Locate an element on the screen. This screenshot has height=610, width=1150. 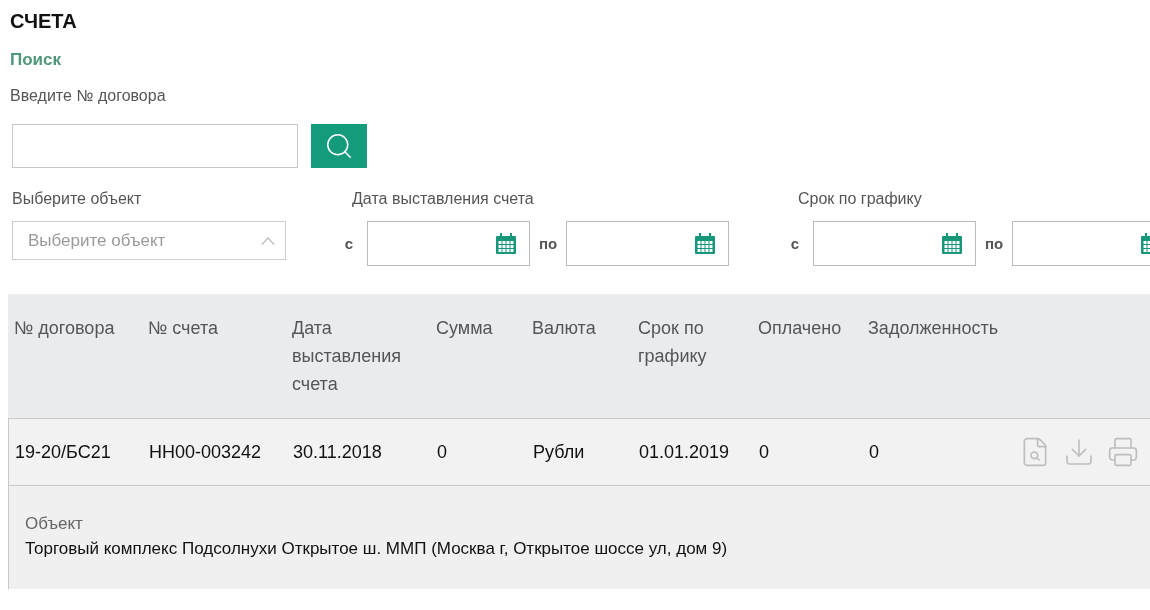
column-header: Срок по графику is located at coordinates (673, 342).